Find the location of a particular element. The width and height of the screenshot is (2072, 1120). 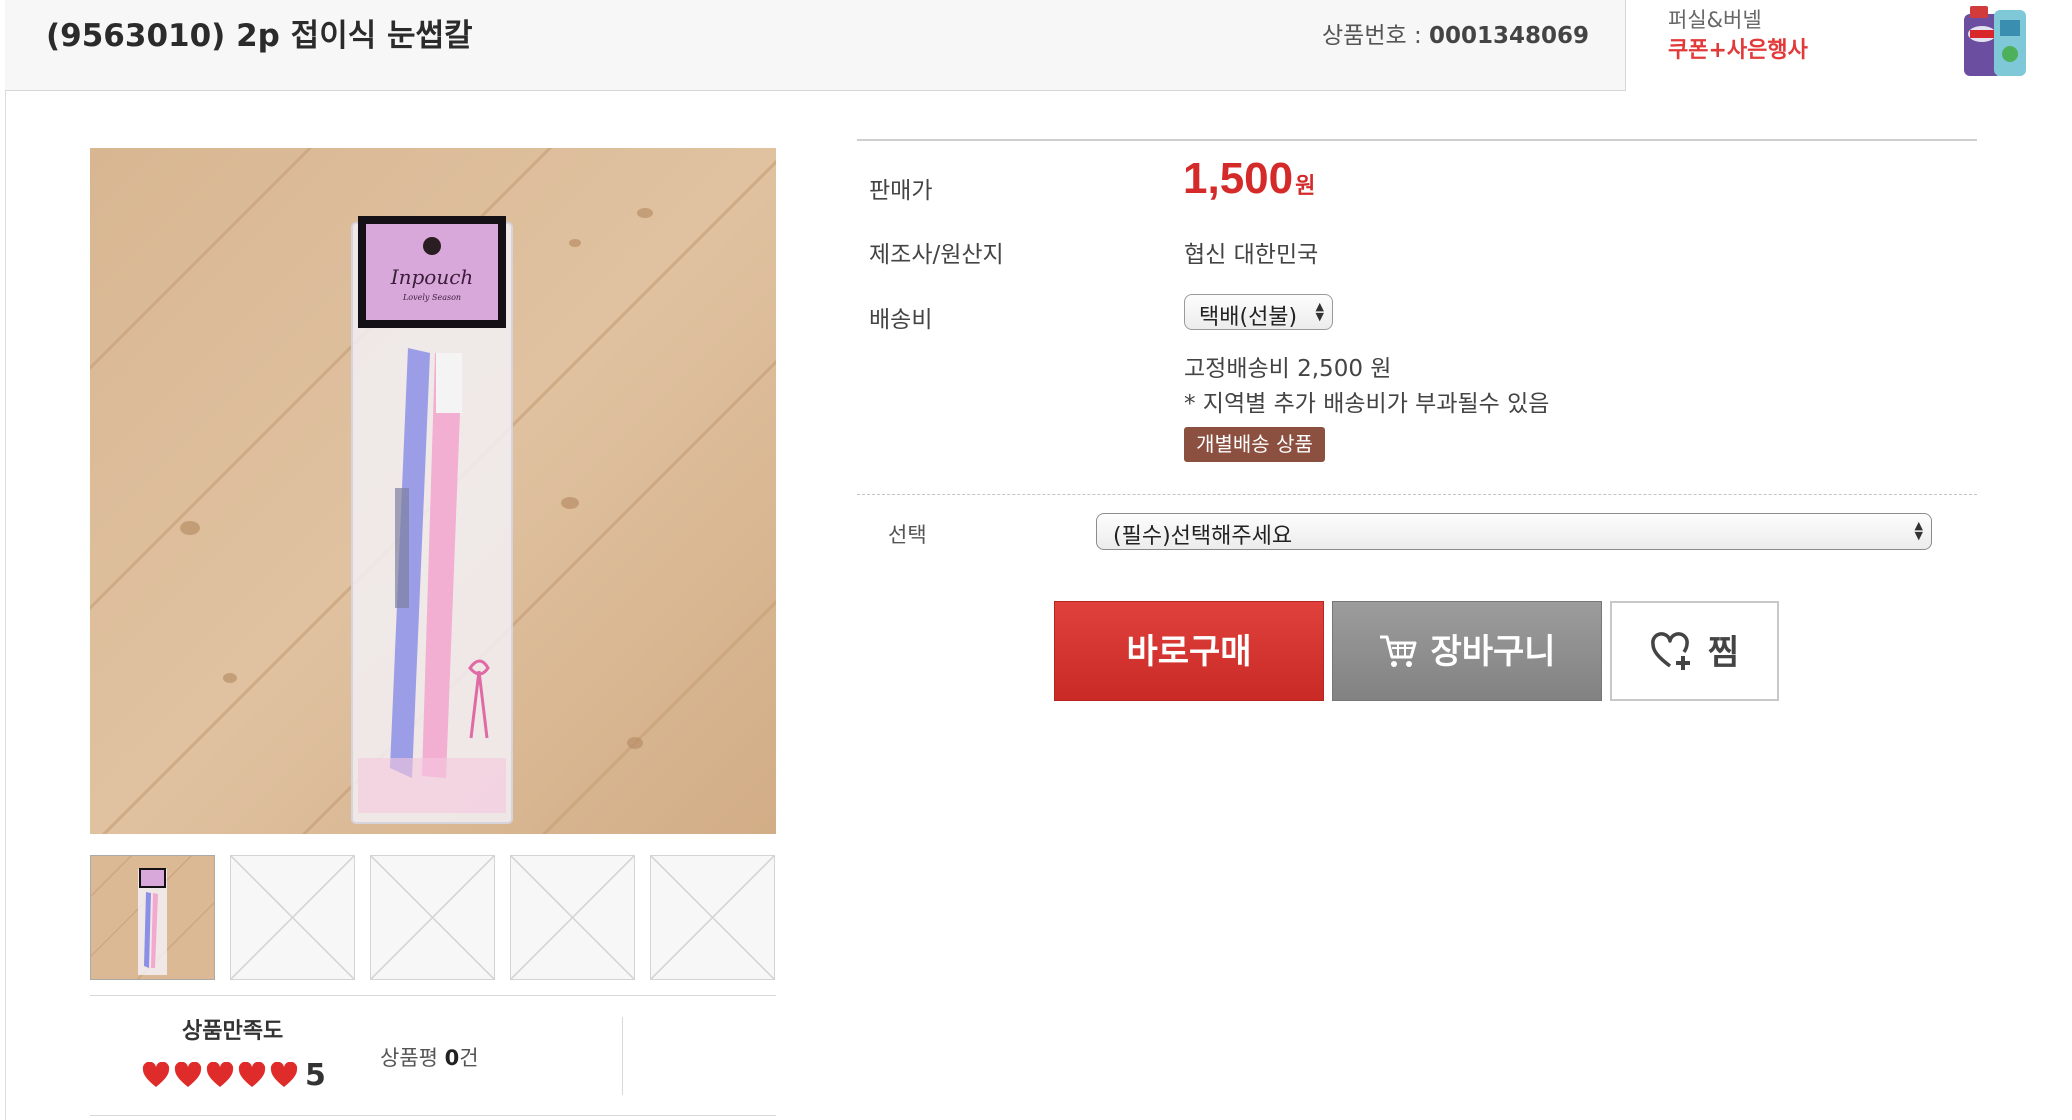

cart-label: 장바구니 is located at coordinates (1493, 652).